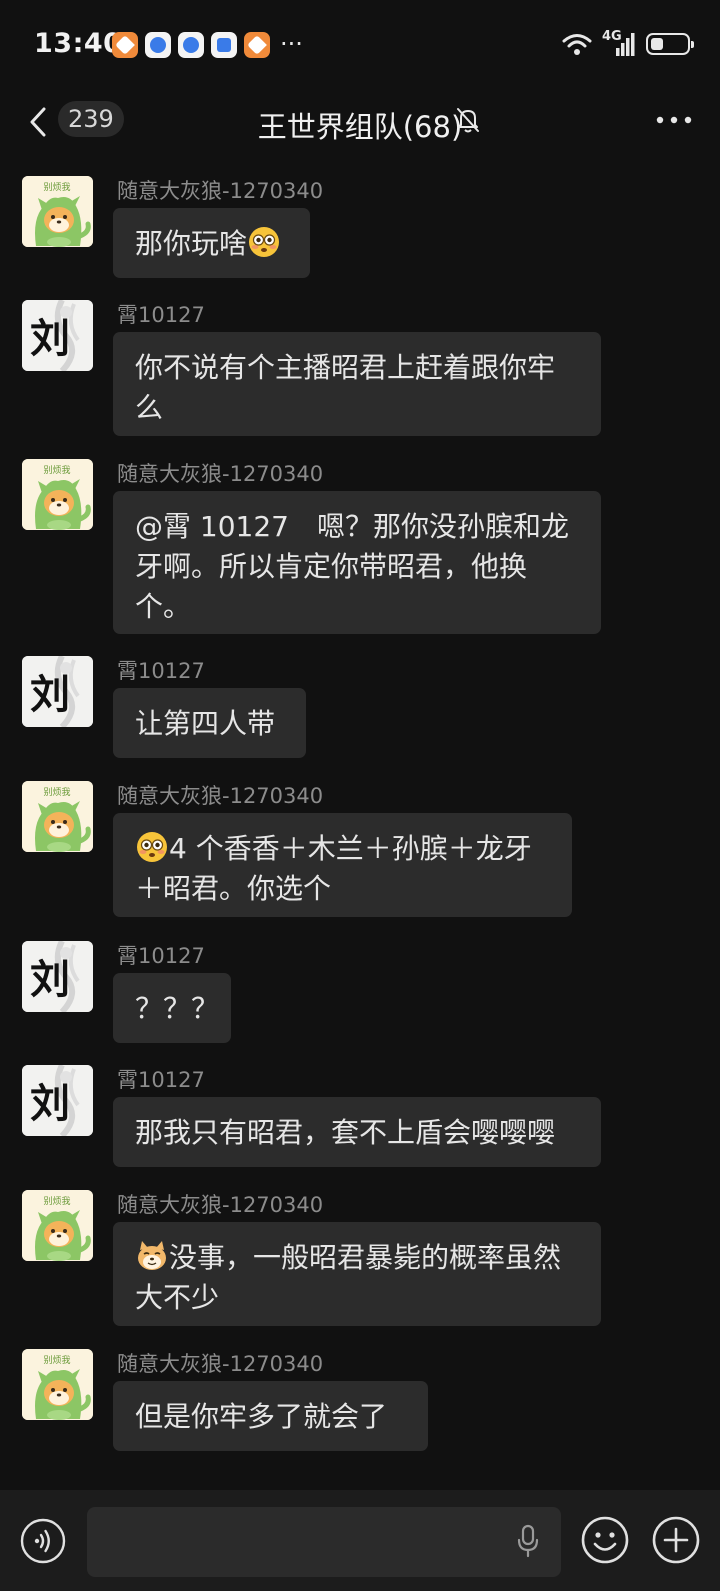 The width and height of the screenshot is (720, 1591). What do you see at coordinates (158, 45) in the screenshot?
I see `blue-browser-icon` at bounding box center [158, 45].